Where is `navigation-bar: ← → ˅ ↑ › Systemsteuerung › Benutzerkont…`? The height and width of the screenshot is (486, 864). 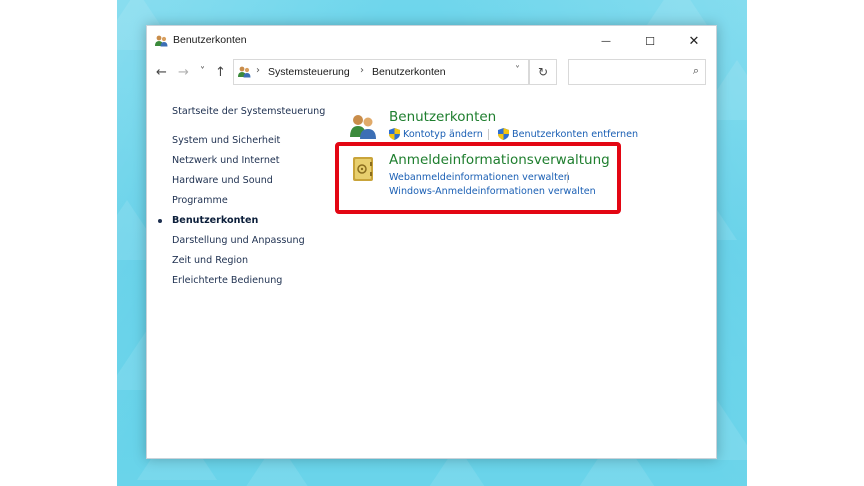 navigation-bar: ← → ˅ ↑ › Systemsteuerung › Benutzerkont… is located at coordinates (431, 73).